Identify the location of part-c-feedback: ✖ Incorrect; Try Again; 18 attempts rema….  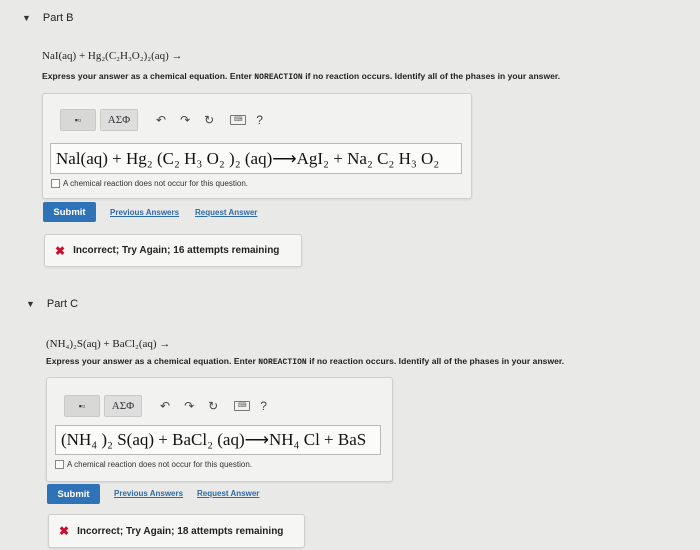
(176, 531).